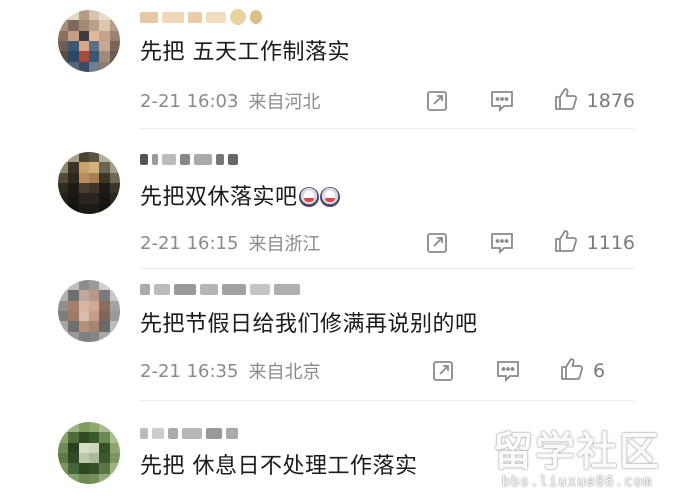 The height and width of the screenshot is (498, 675). I want to click on comment-meta: 2-21 16:15 来自浙江 1116, so click(387, 243).